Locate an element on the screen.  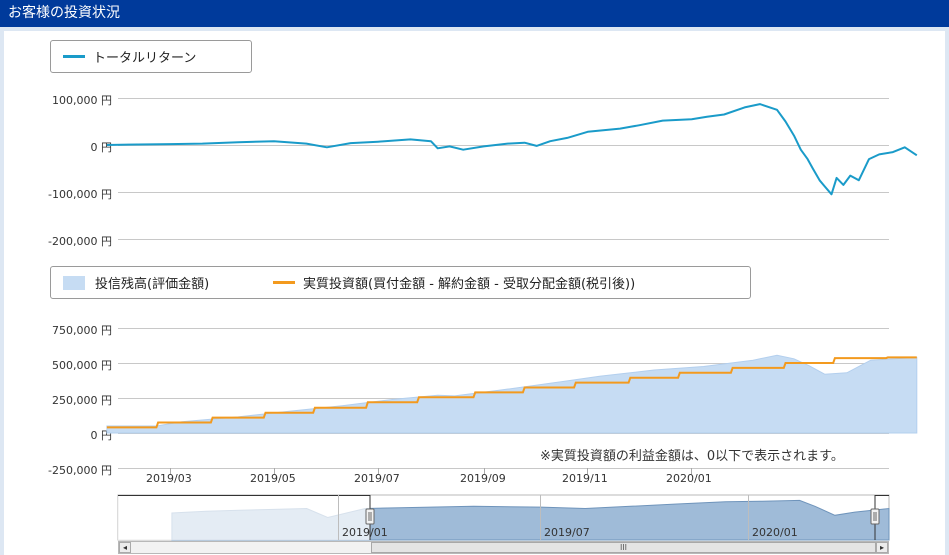
investment-series is located at coordinates (512, 394).